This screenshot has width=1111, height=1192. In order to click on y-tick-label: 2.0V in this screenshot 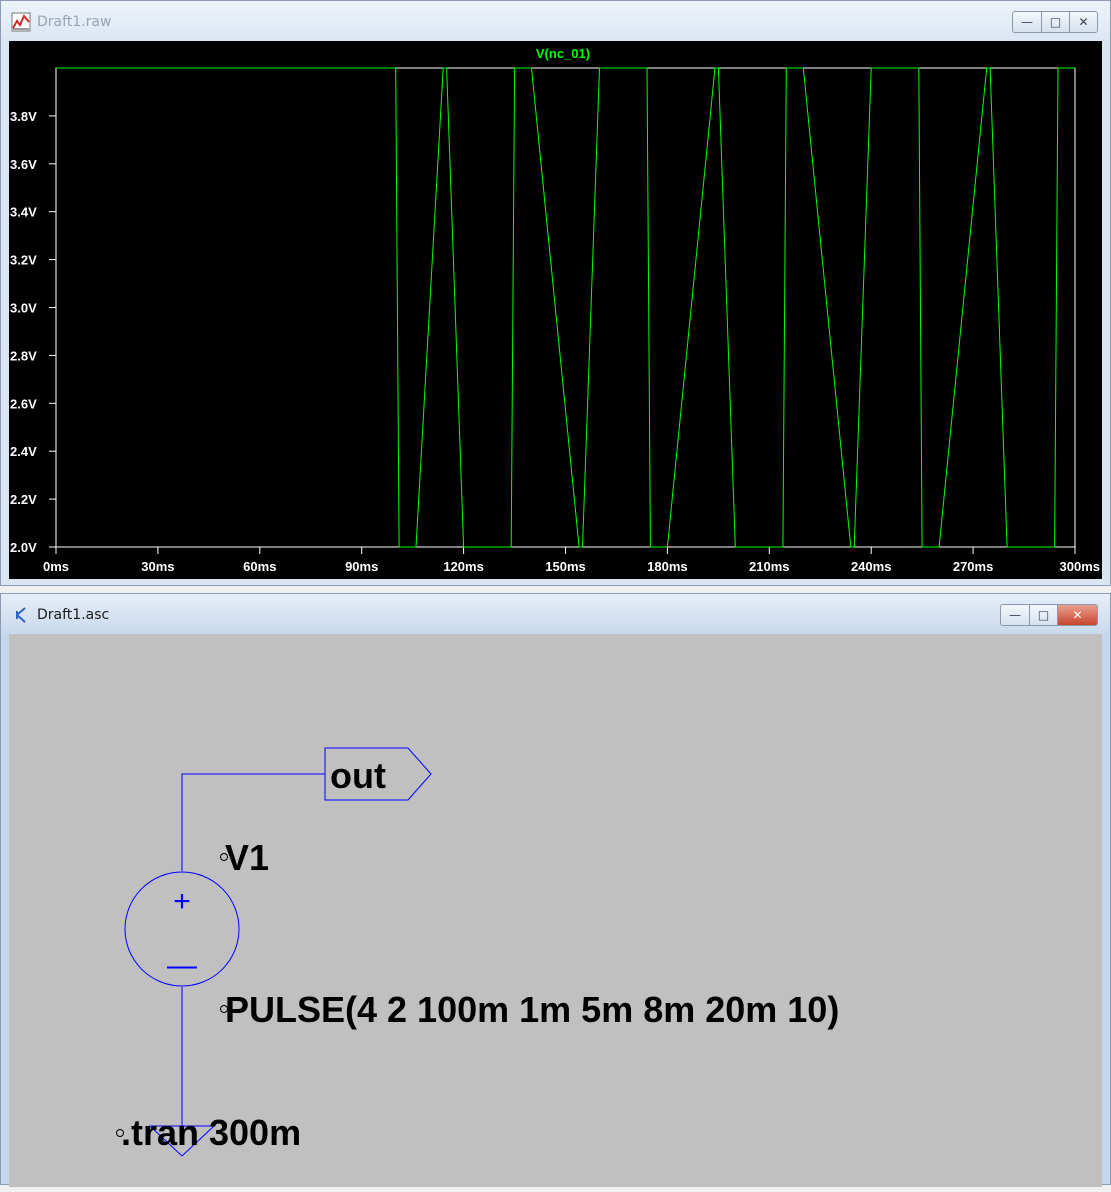, I will do `click(23, 547)`.